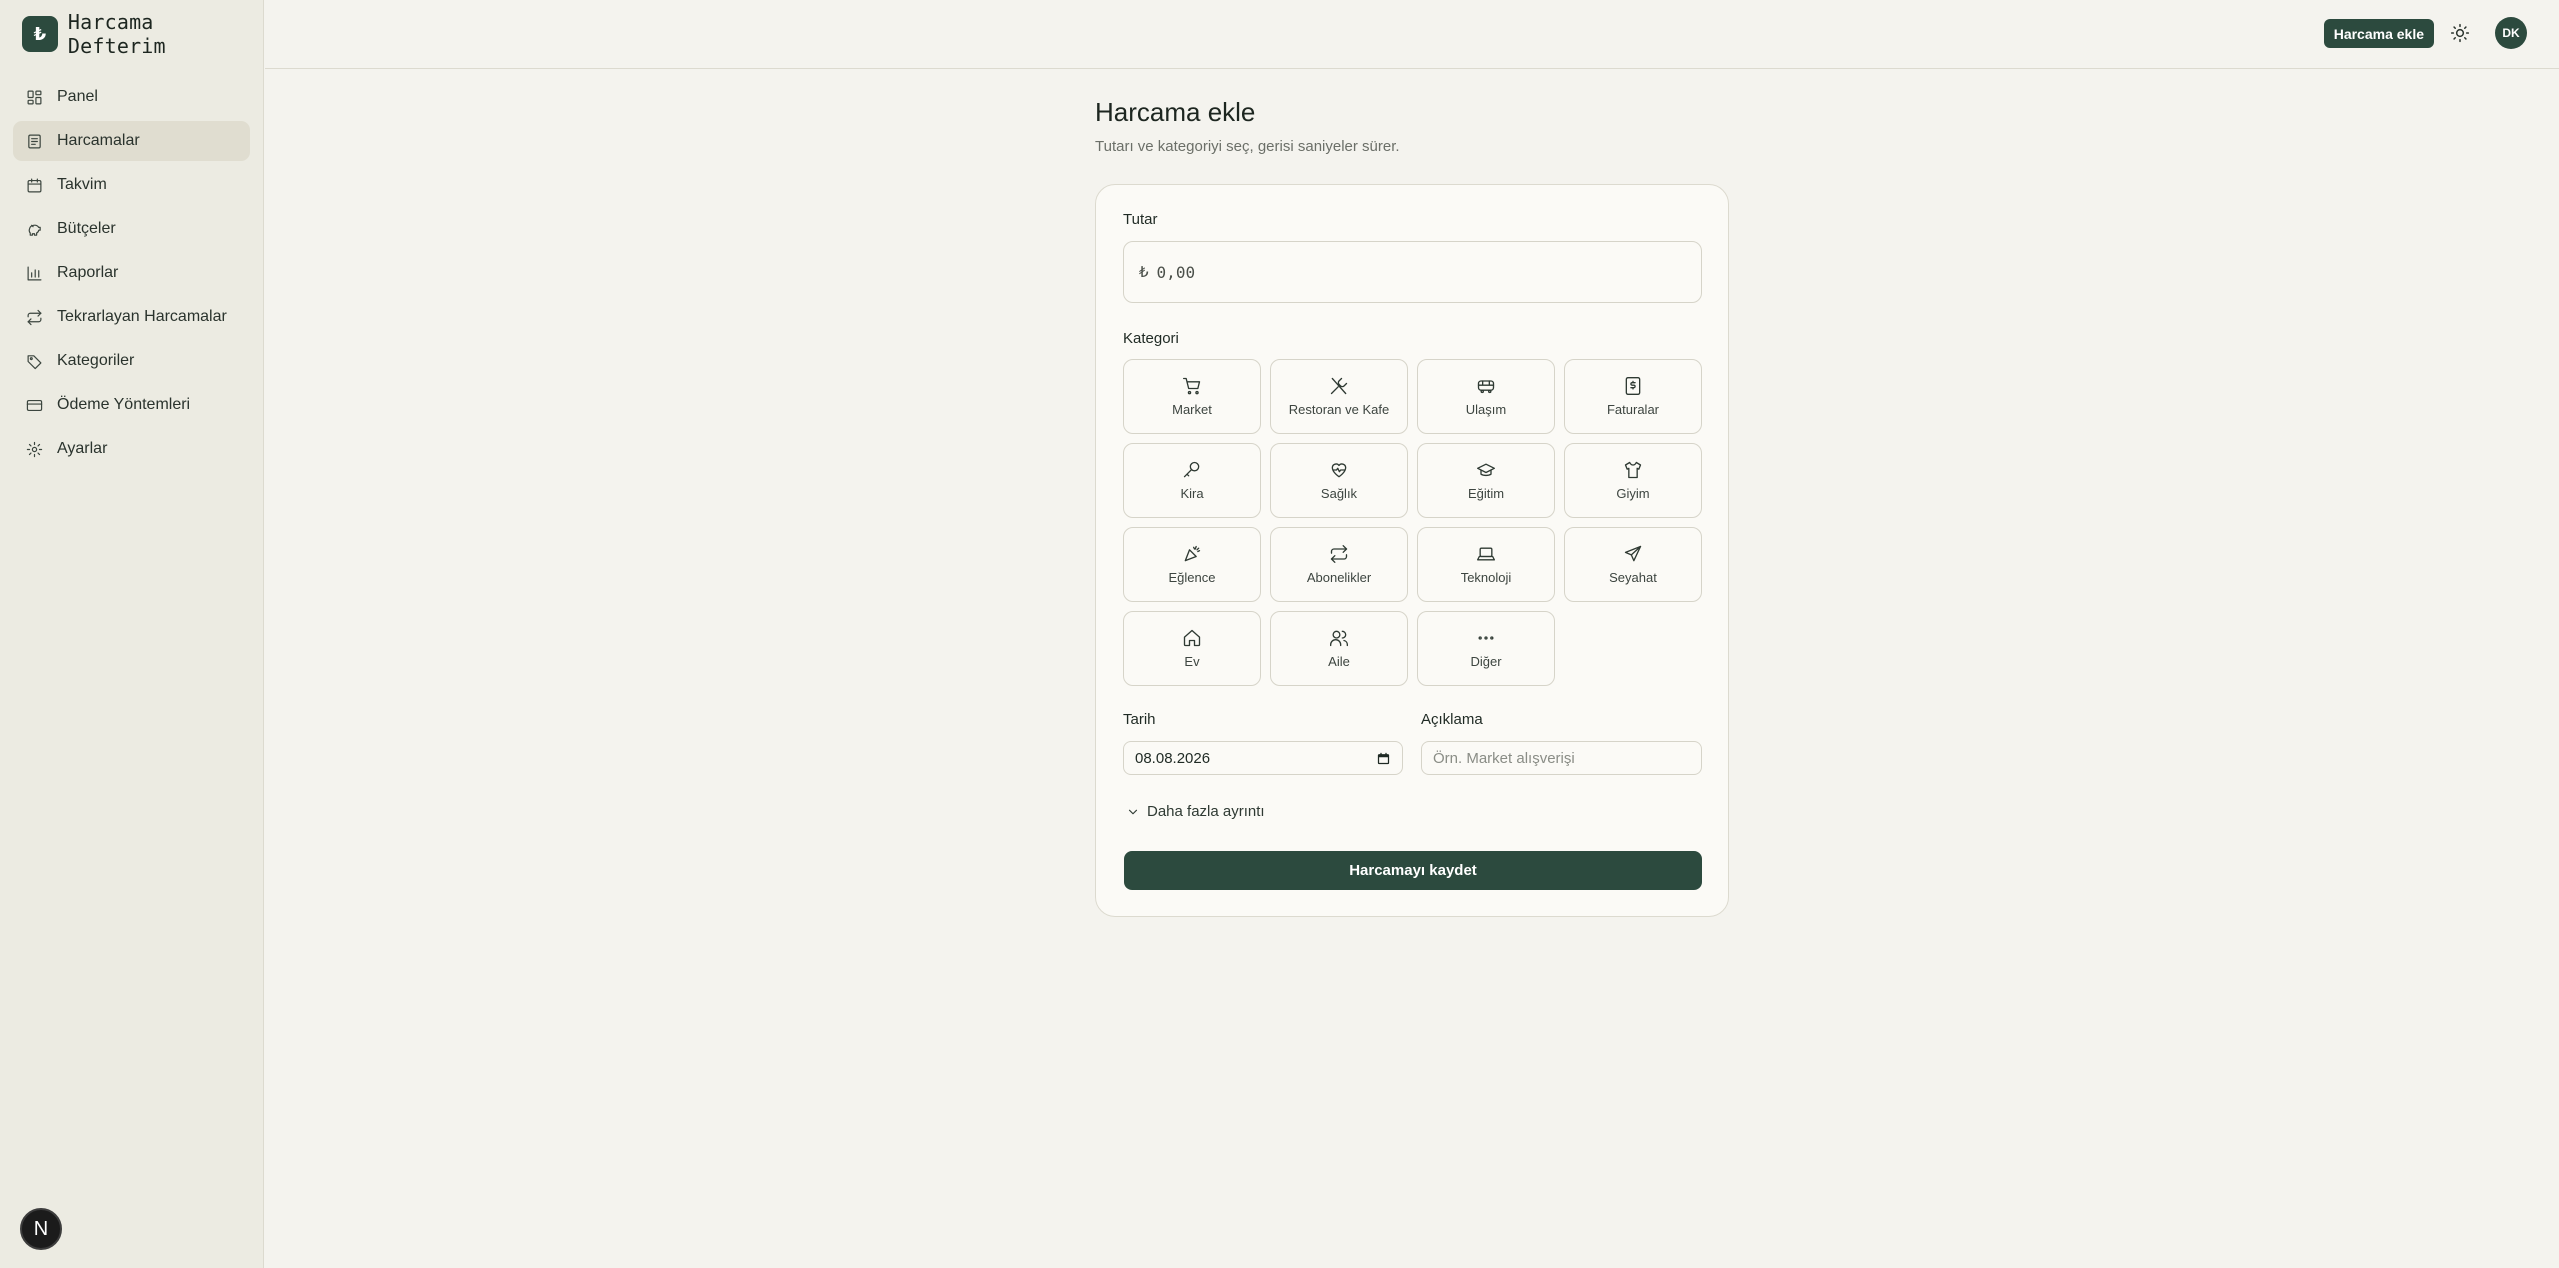  I want to click on amount-field: ₺ 0,00, so click(1412, 272).